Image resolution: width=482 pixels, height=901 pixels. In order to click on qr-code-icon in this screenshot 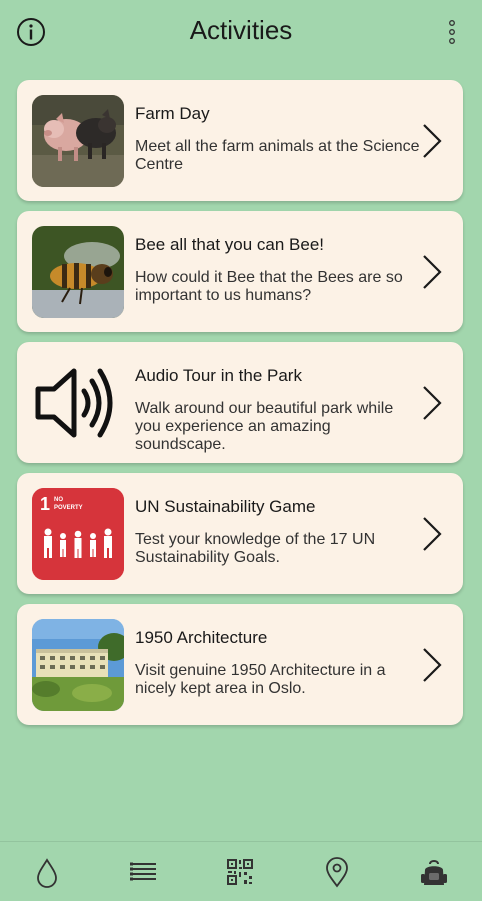, I will do `click(240, 872)`.